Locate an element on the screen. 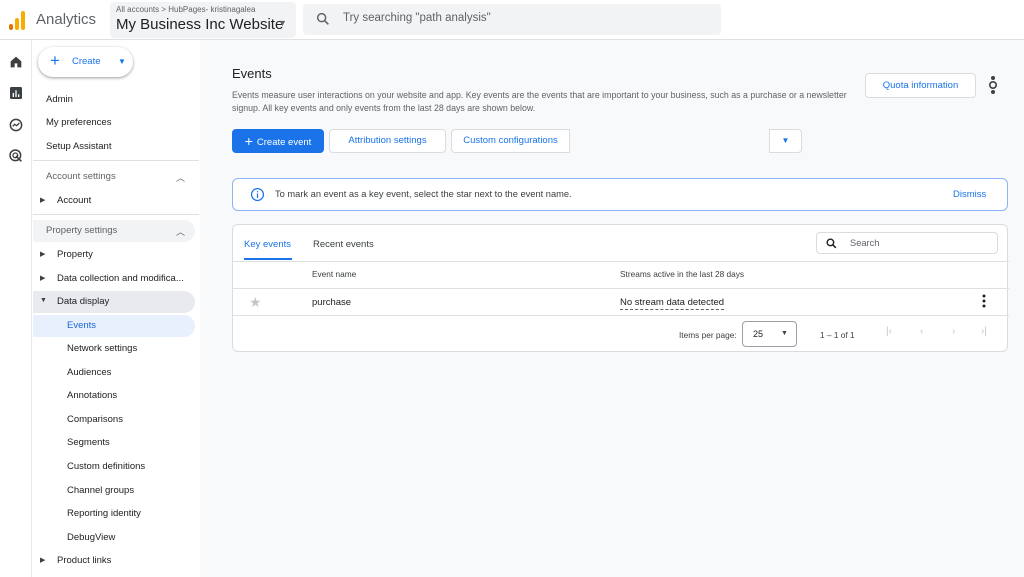 This screenshot has width=1024, height=577. page-title: Events is located at coordinates (252, 73).